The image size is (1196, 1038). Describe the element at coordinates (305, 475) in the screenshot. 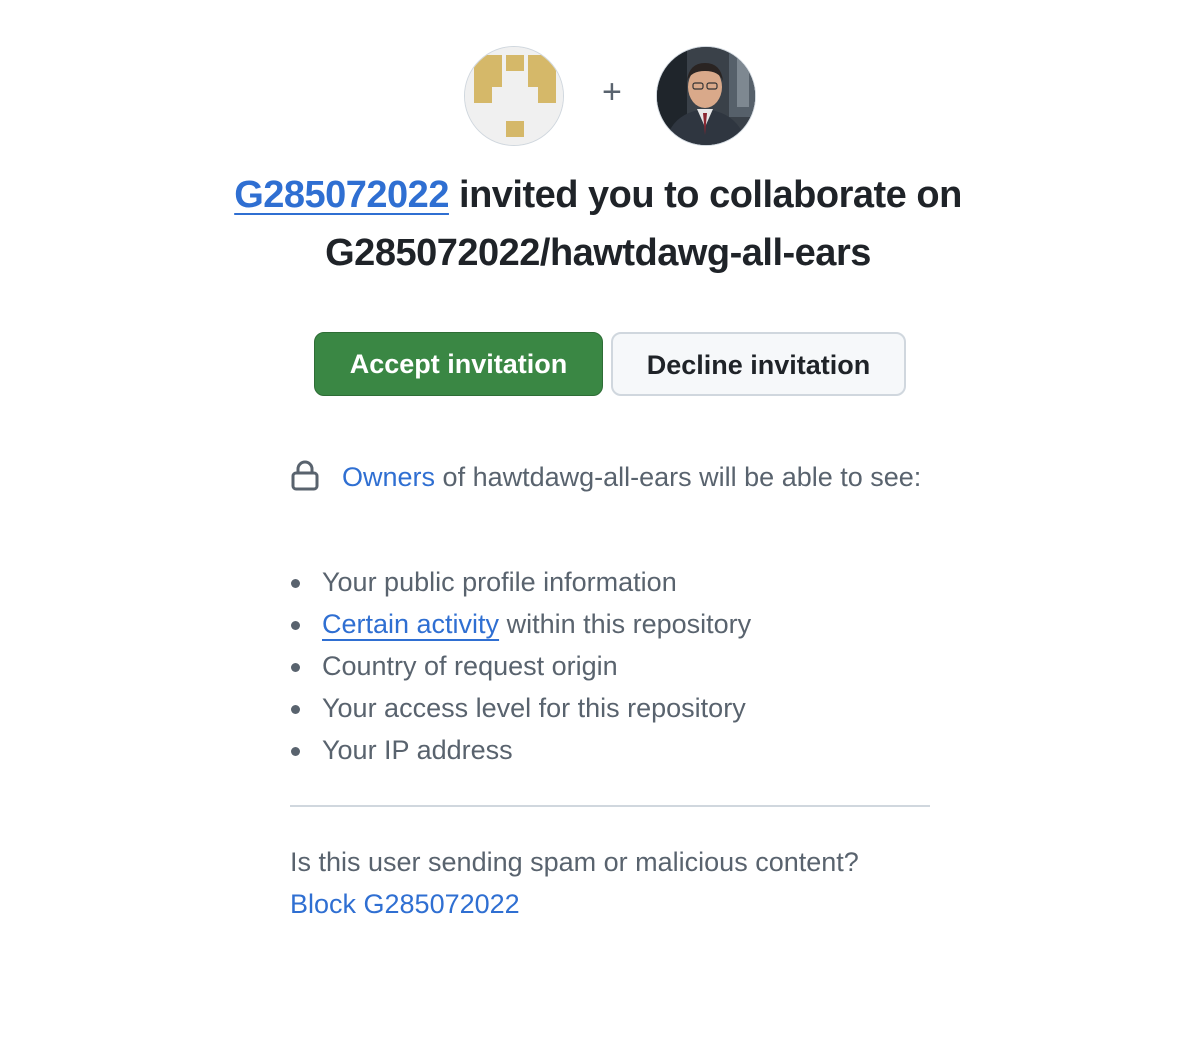

I see `lock-icon` at that location.